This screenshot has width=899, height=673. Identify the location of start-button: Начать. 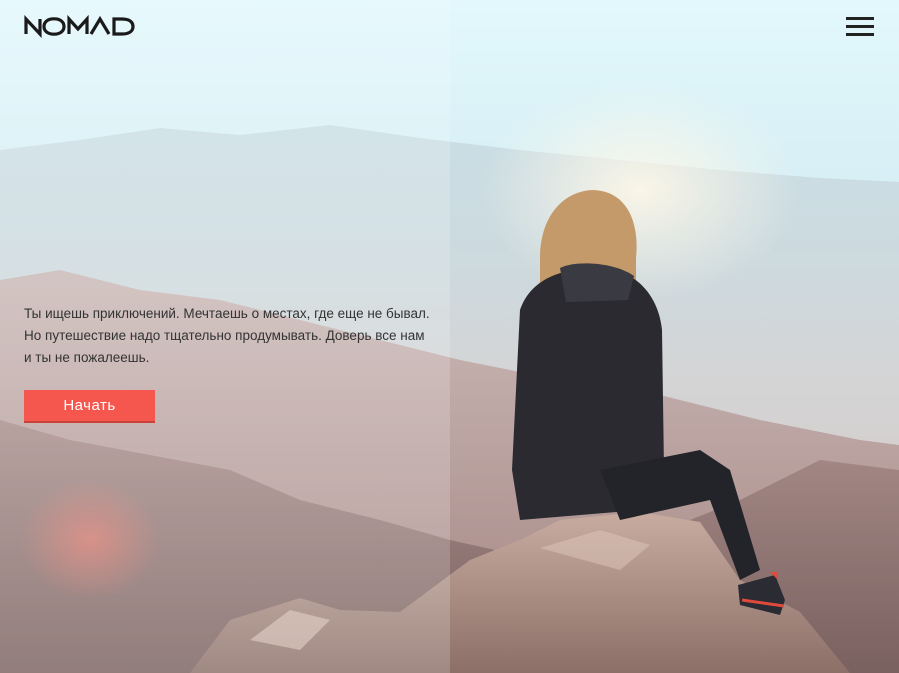
(89, 405).